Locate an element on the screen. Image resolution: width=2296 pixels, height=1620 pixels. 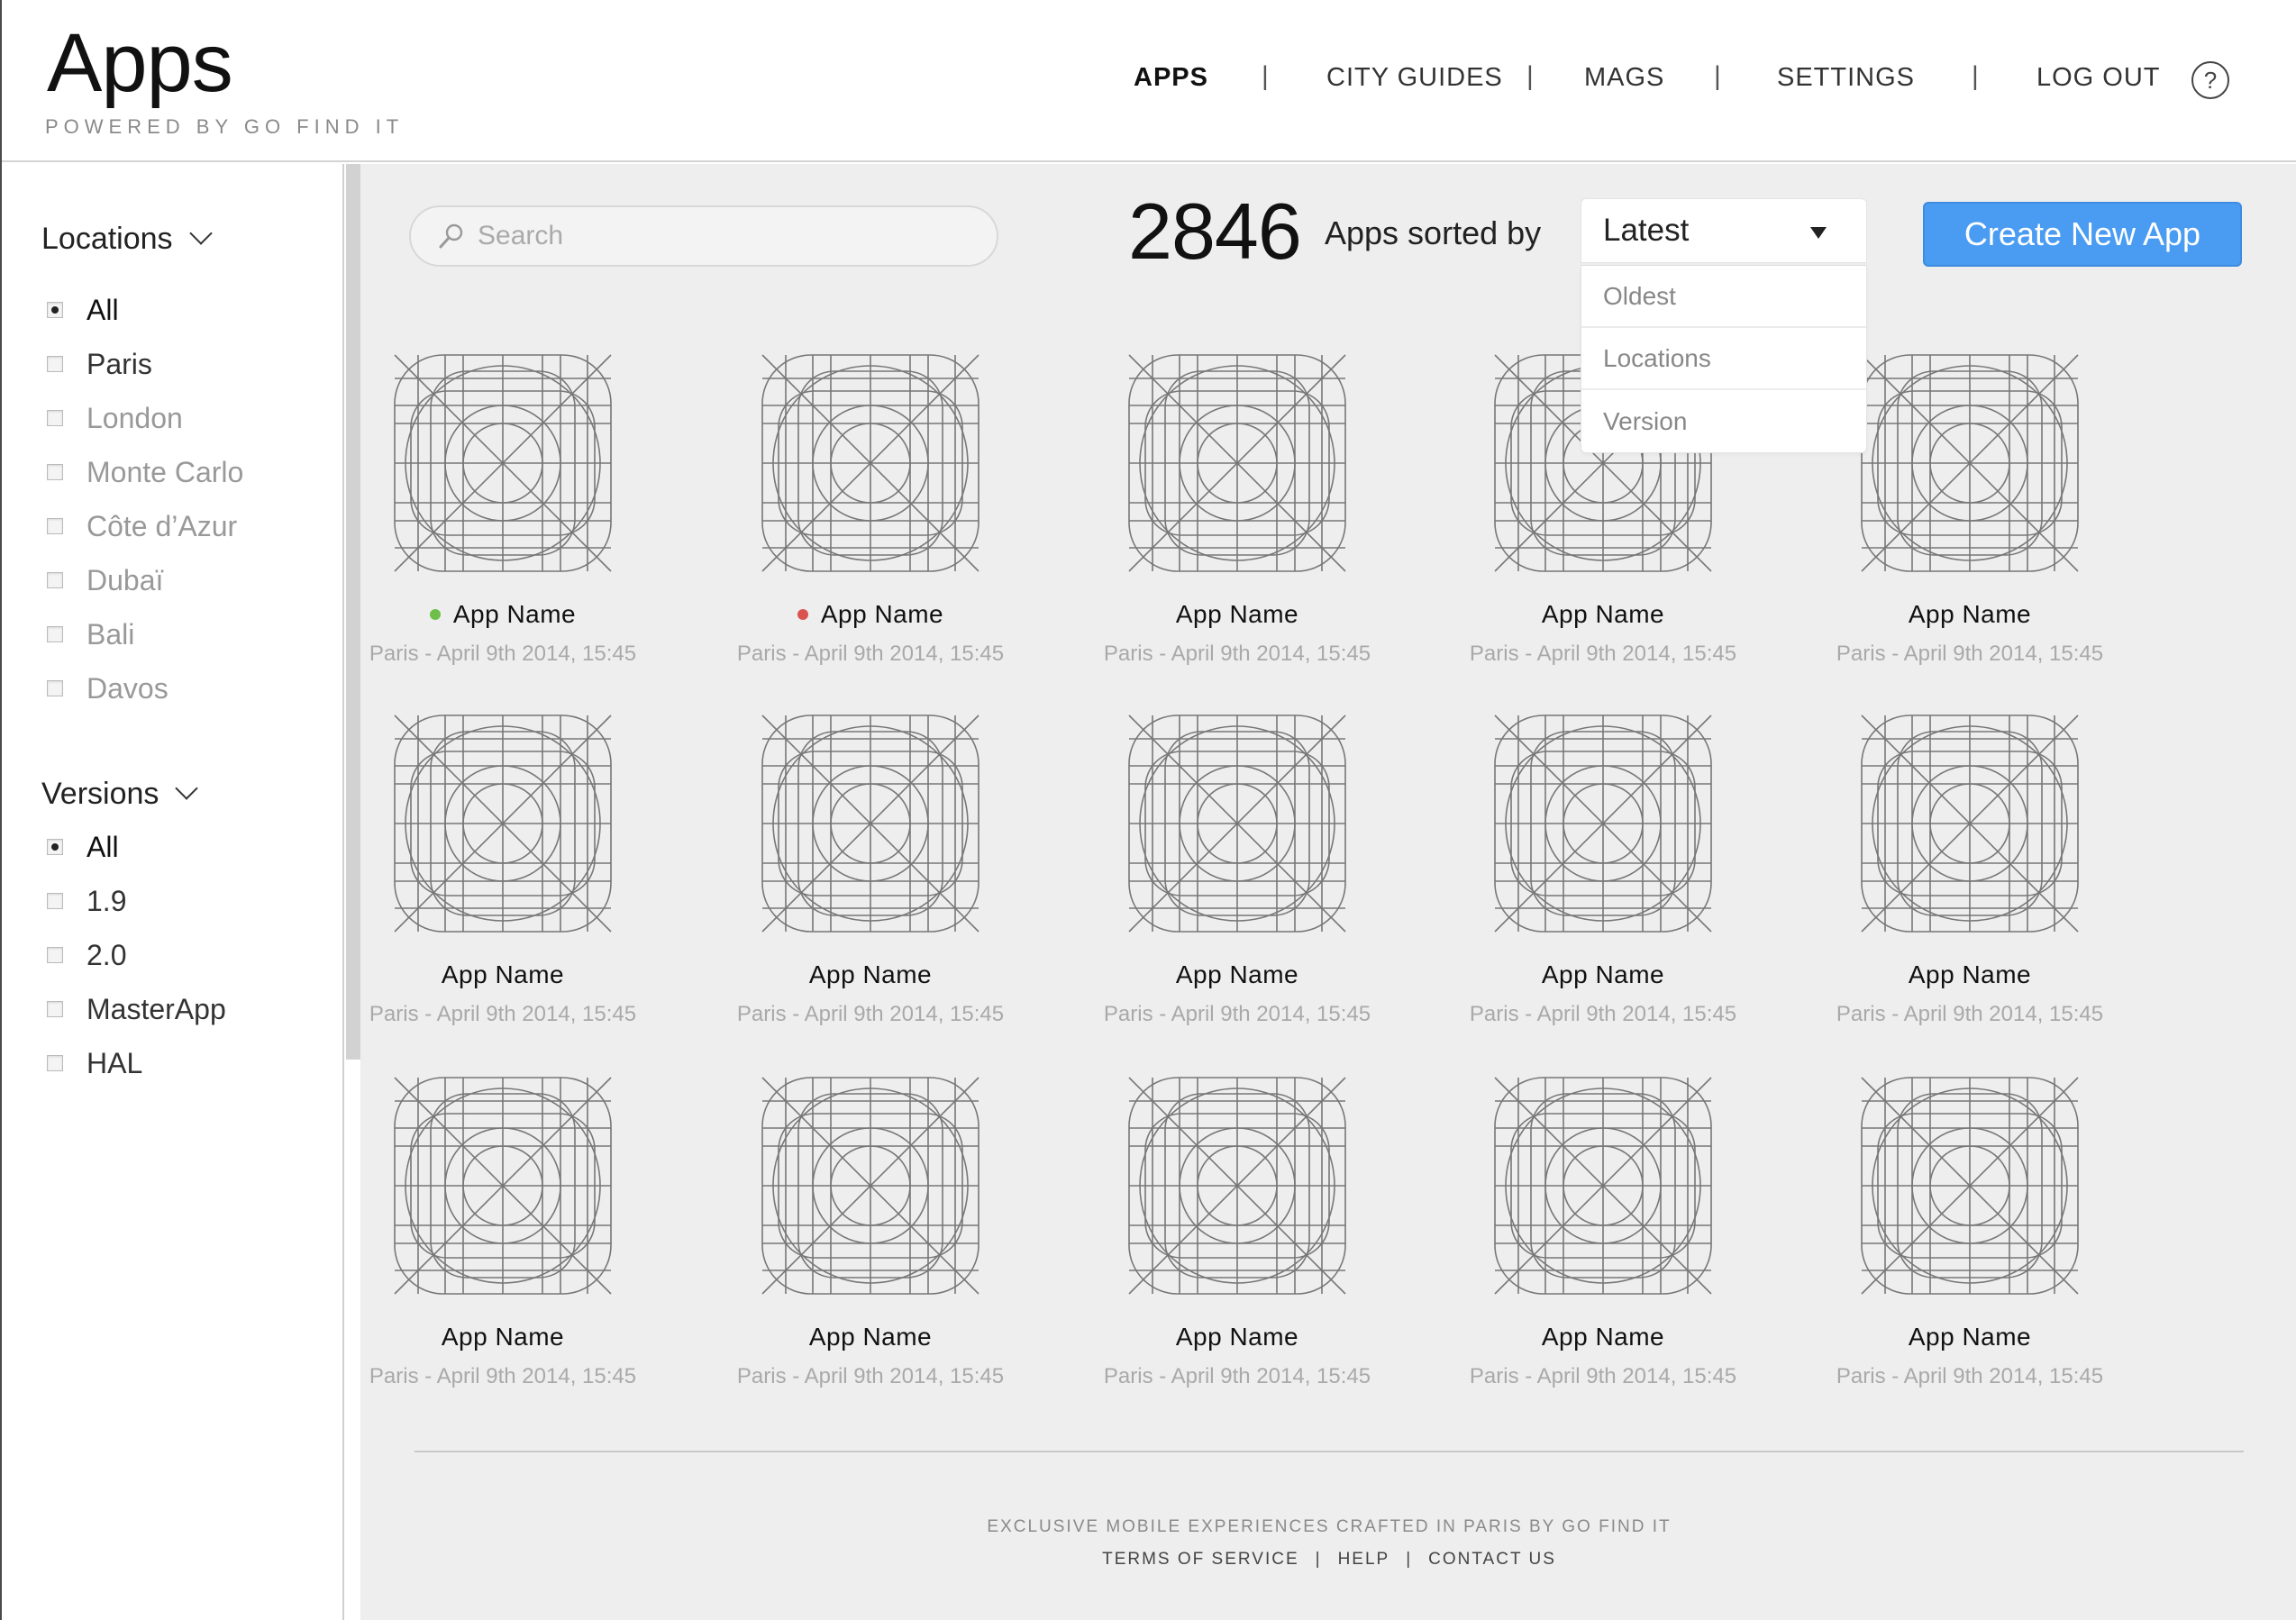
filter-label: 2.0 is located at coordinates (107, 954).